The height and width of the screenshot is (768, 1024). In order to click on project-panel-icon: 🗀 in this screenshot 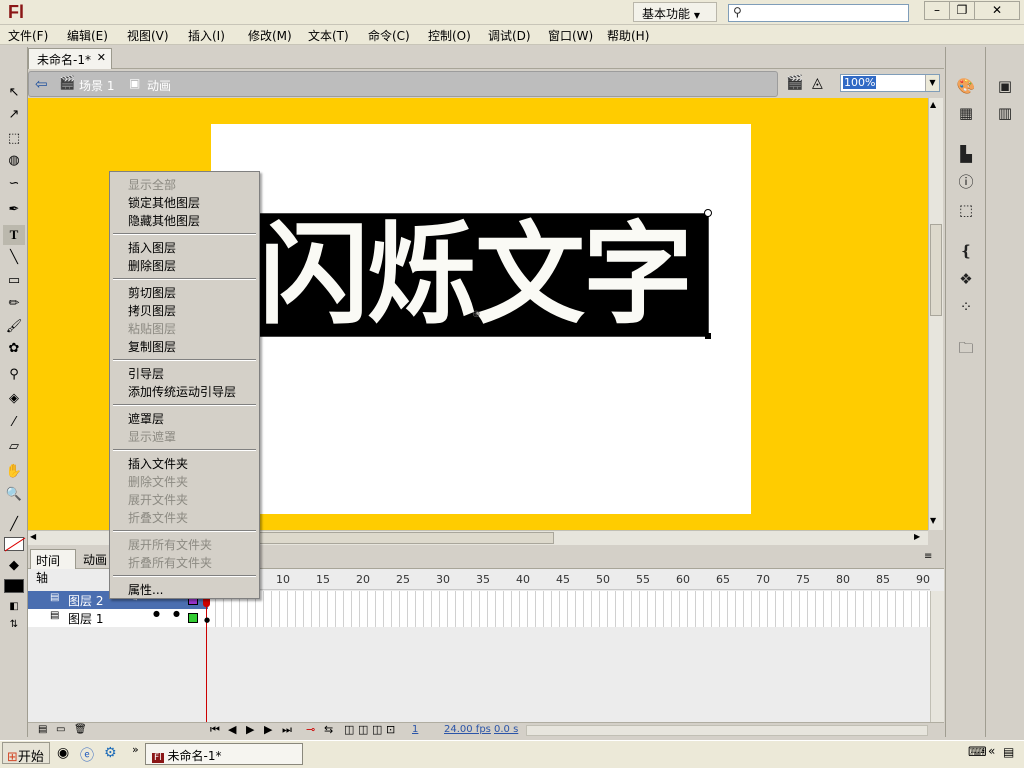, I will do `click(966, 348)`.